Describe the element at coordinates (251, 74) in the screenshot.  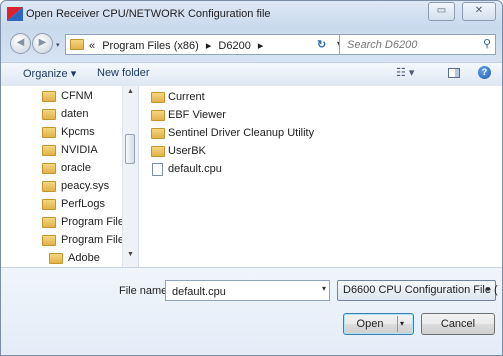
I see `command-bar: Organize ▾ New folder ☷ ▾ ?` at that location.